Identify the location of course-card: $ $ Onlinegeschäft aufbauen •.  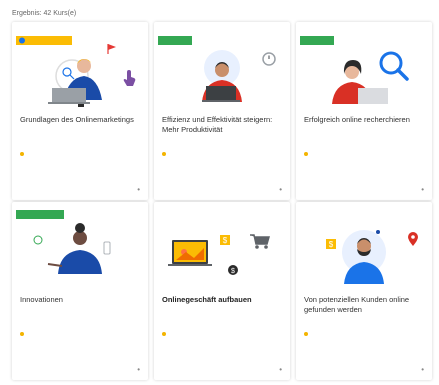
(222, 291).